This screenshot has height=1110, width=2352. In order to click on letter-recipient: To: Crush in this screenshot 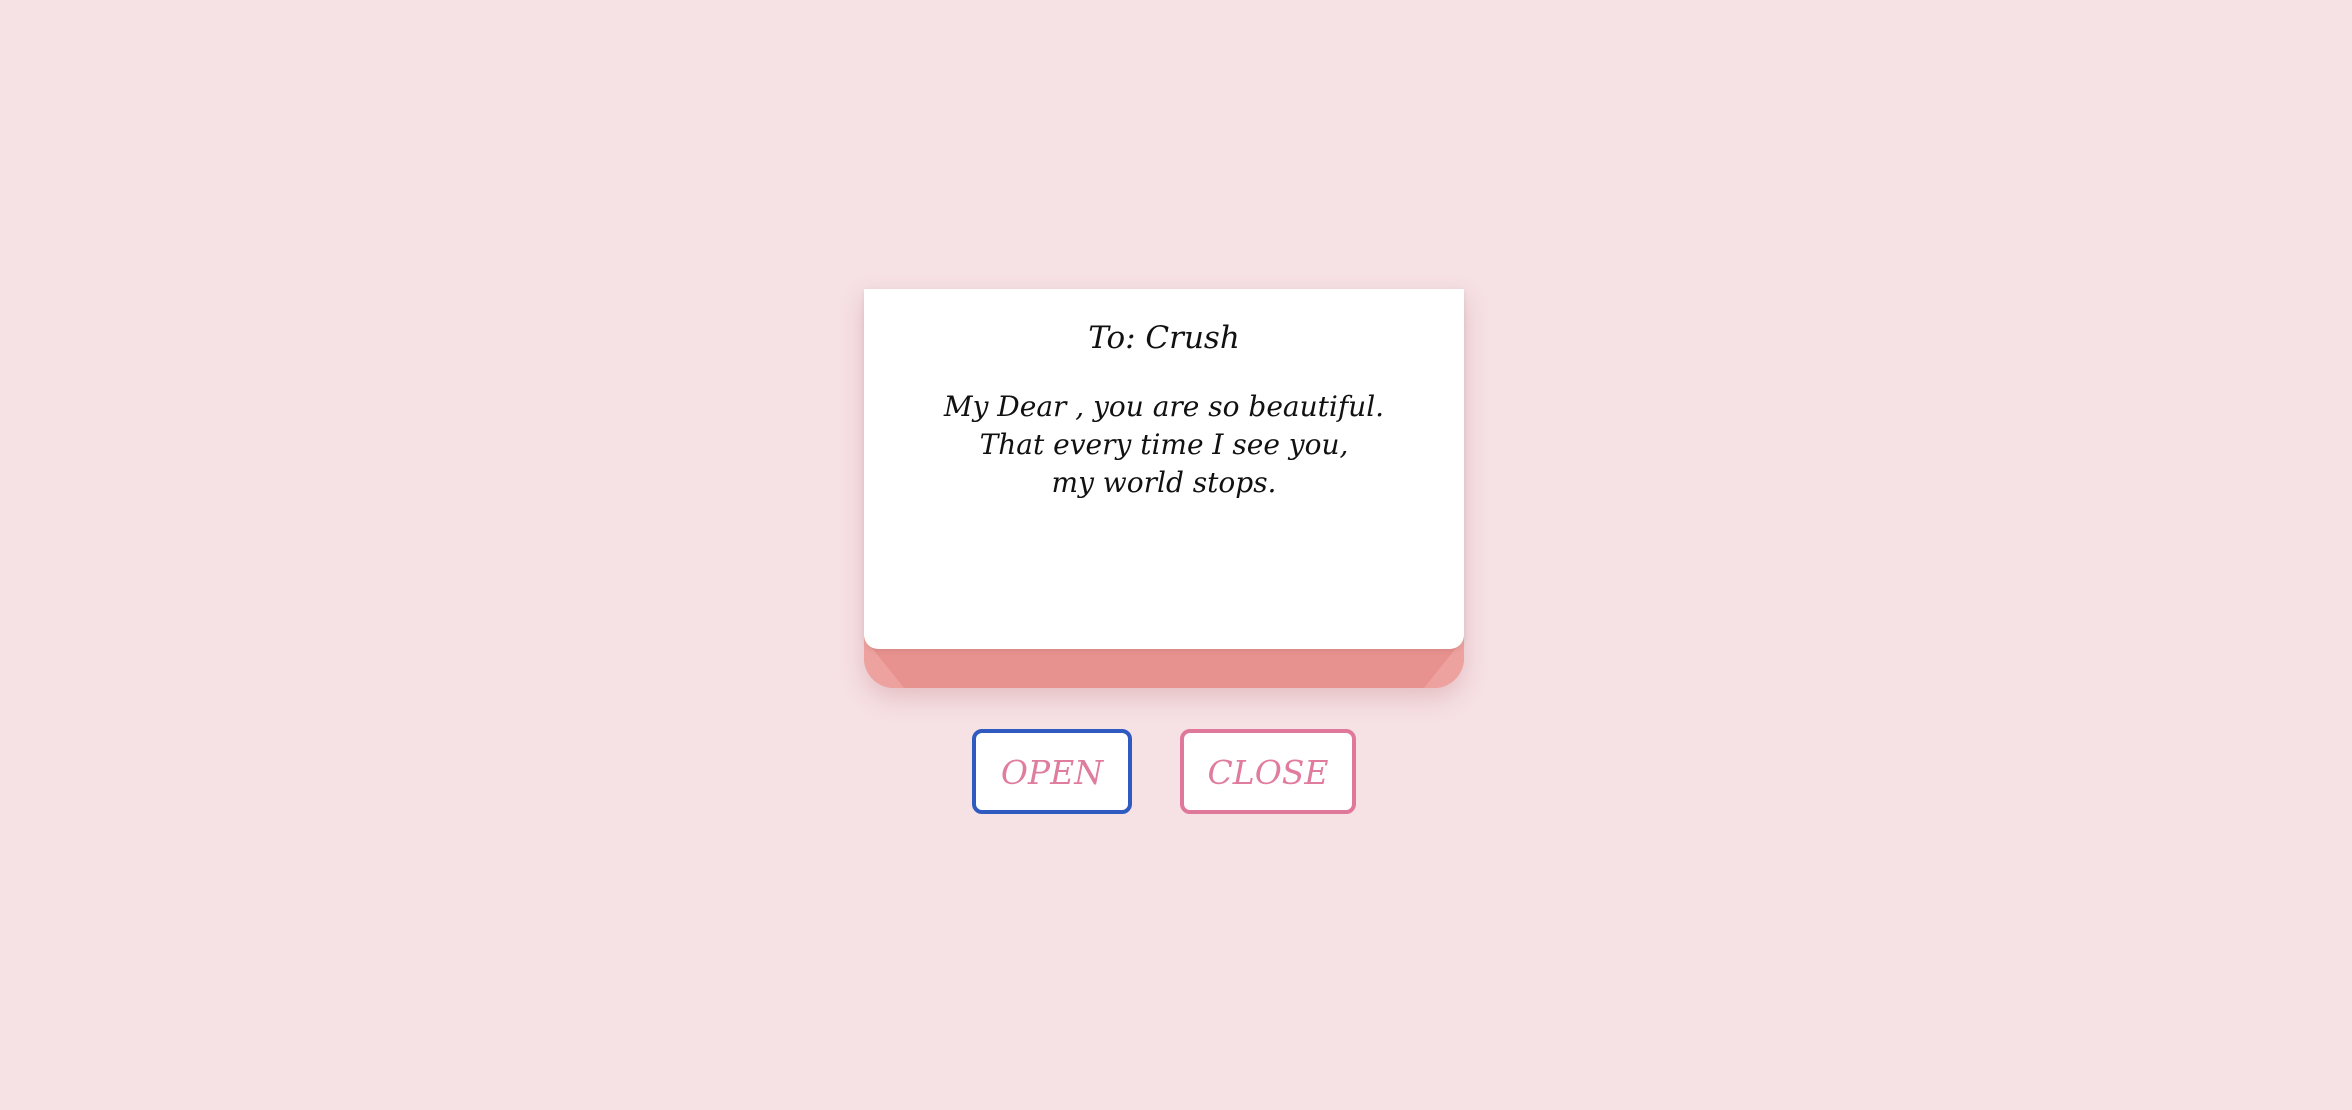, I will do `click(1164, 338)`.